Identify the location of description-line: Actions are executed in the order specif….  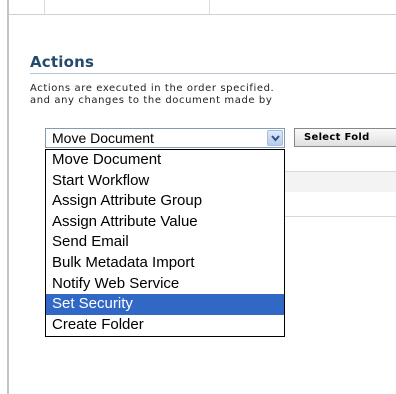
(152, 88).